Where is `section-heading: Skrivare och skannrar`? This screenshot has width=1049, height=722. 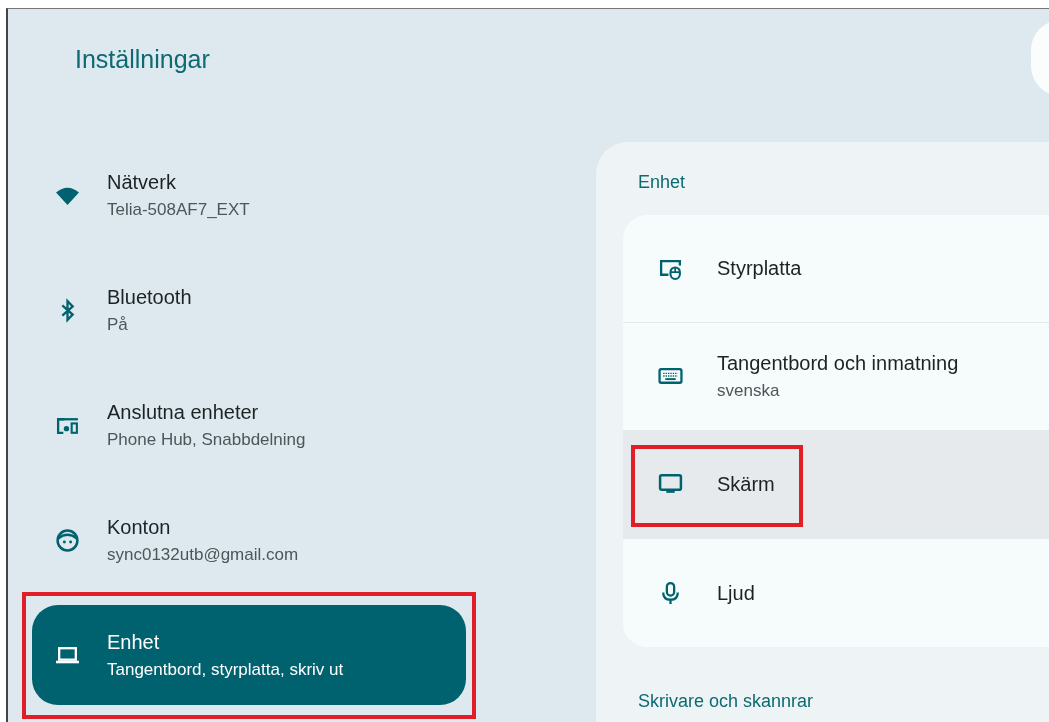
section-heading: Skrivare och skannrar is located at coordinates (726, 701).